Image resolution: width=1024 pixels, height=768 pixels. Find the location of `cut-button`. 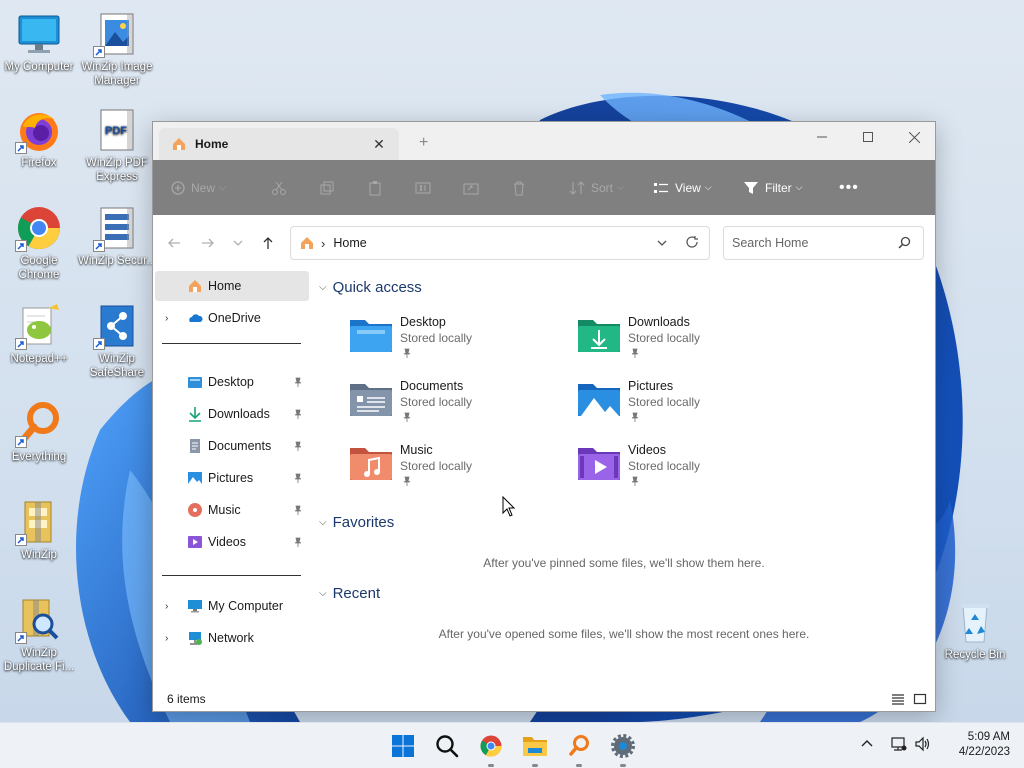

cut-button is located at coordinates (295, 188).